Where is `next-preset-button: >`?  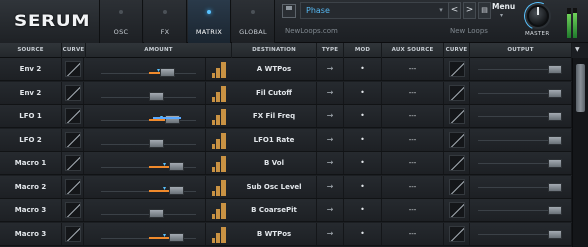
next-preset-button: > is located at coordinates (469, 10).